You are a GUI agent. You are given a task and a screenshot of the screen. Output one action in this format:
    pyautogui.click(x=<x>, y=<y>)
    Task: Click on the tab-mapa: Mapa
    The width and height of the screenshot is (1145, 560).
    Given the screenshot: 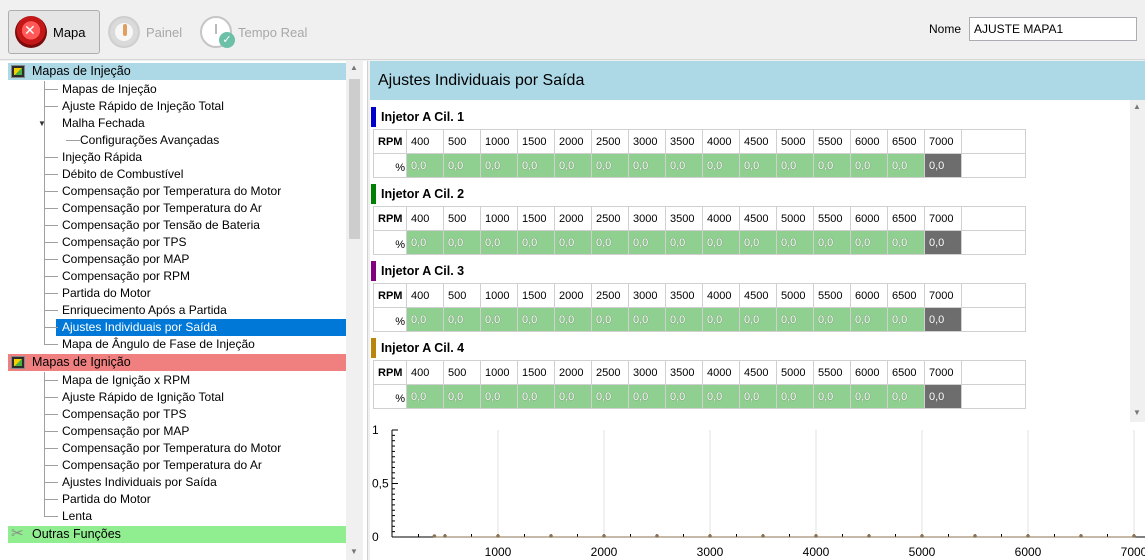 What is the action you would take?
    pyautogui.click(x=54, y=32)
    